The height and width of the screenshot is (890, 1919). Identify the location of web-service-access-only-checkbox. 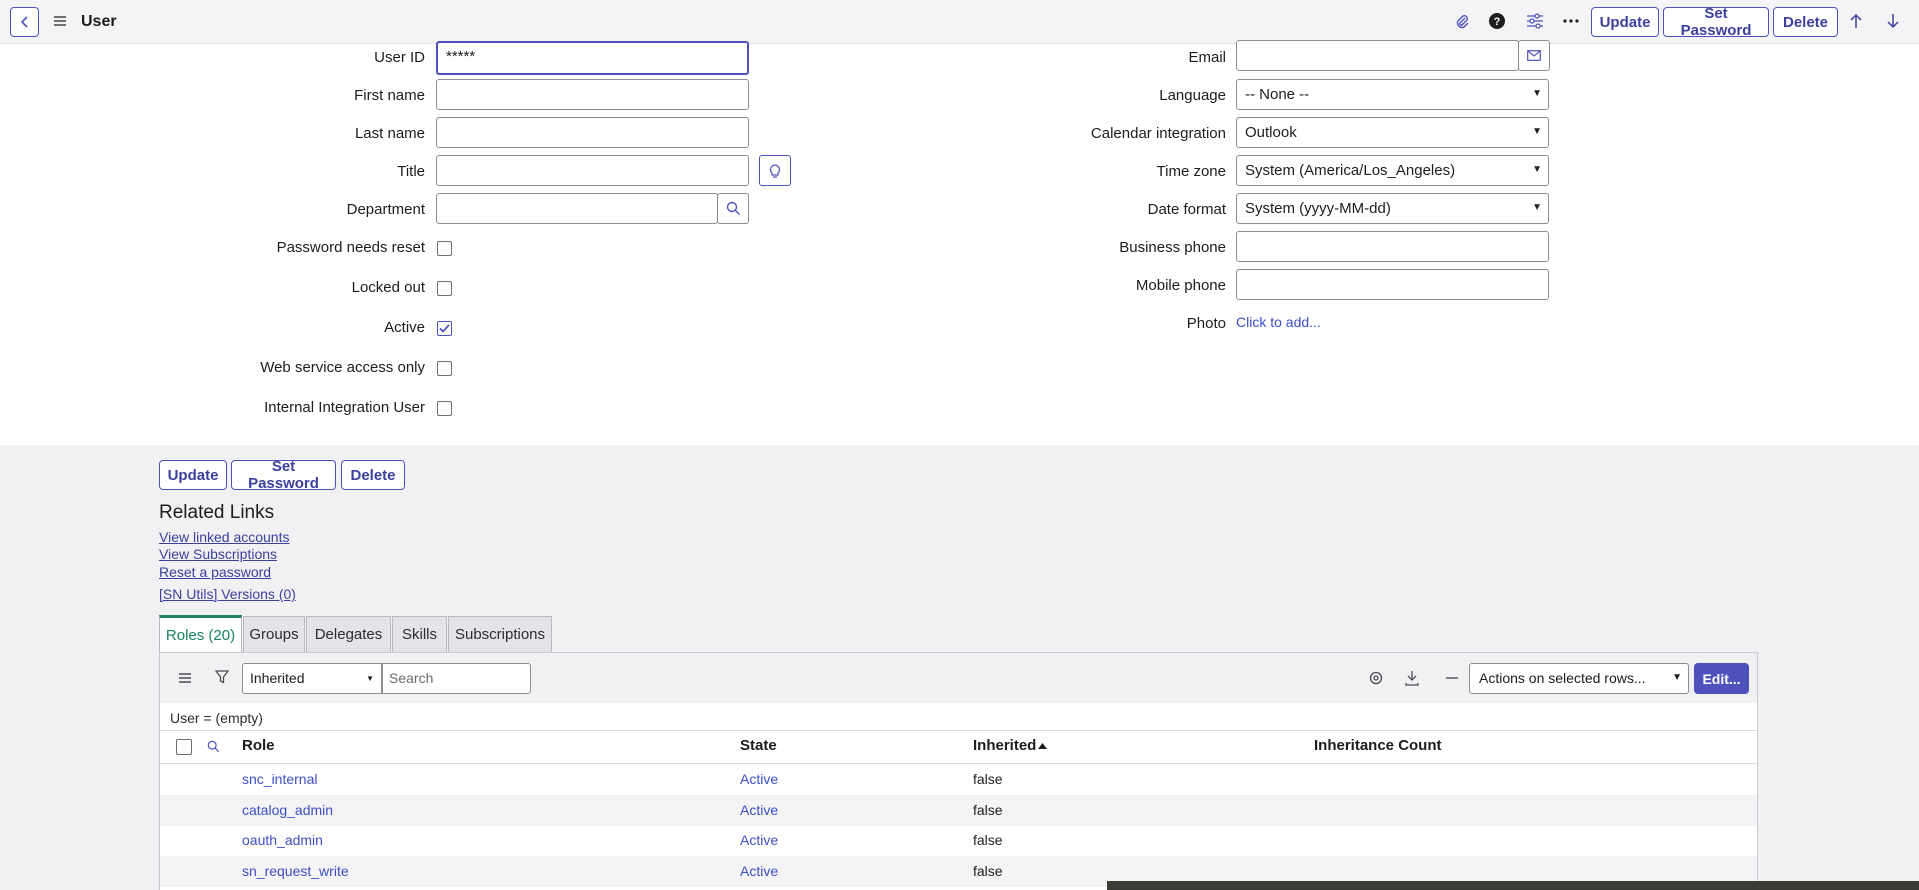
(444, 368).